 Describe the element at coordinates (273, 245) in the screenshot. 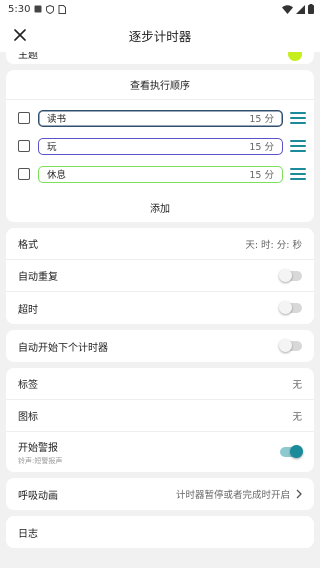

I see `format-value: 天: 时: 分: 秒` at that location.